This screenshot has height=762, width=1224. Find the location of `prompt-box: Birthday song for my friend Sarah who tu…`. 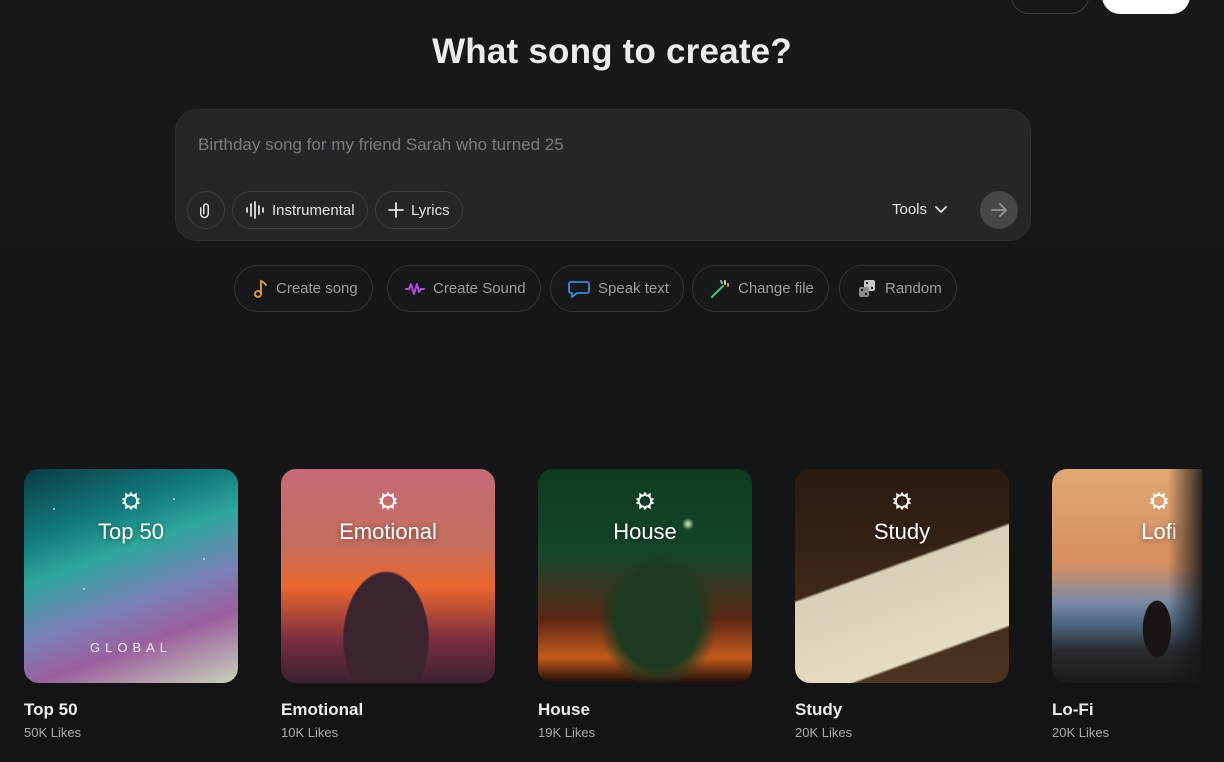

prompt-box: Birthday song for my friend Sarah who tu… is located at coordinates (603, 175).